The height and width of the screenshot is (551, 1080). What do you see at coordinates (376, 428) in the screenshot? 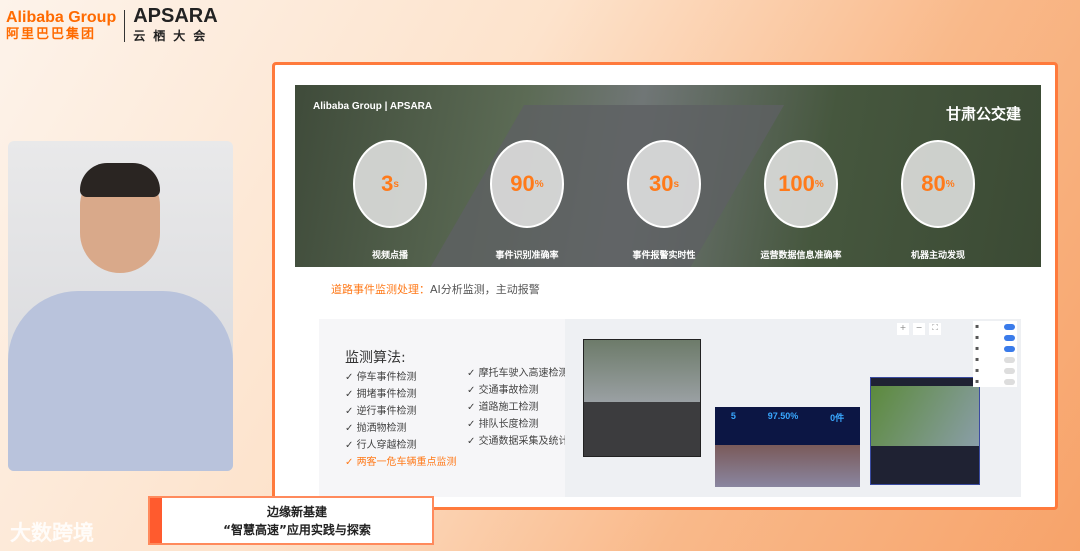
I see `algo-item: ✓ 抛洒物检测` at bounding box center [376, 428].